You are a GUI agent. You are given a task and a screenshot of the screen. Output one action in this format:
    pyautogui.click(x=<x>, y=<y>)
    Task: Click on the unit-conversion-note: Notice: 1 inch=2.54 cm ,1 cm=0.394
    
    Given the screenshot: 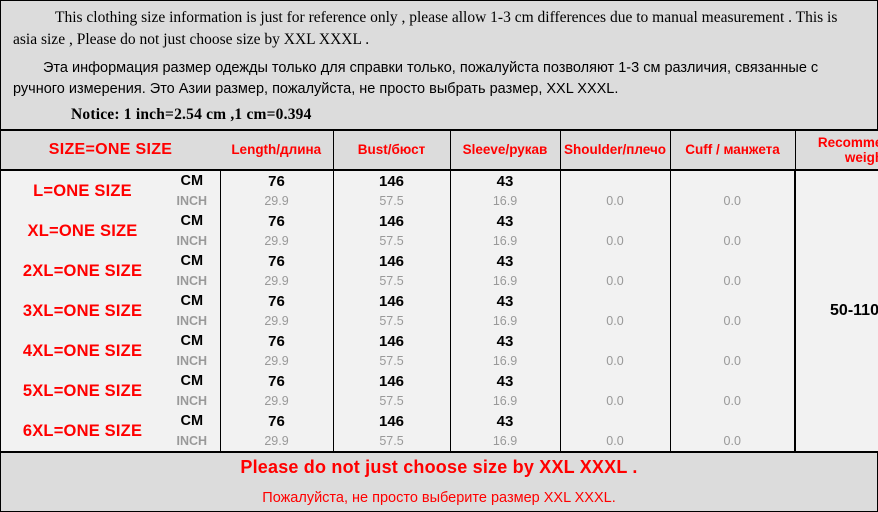 What is the action you would take?
    pyautogui.click(x=191, y=115)
    